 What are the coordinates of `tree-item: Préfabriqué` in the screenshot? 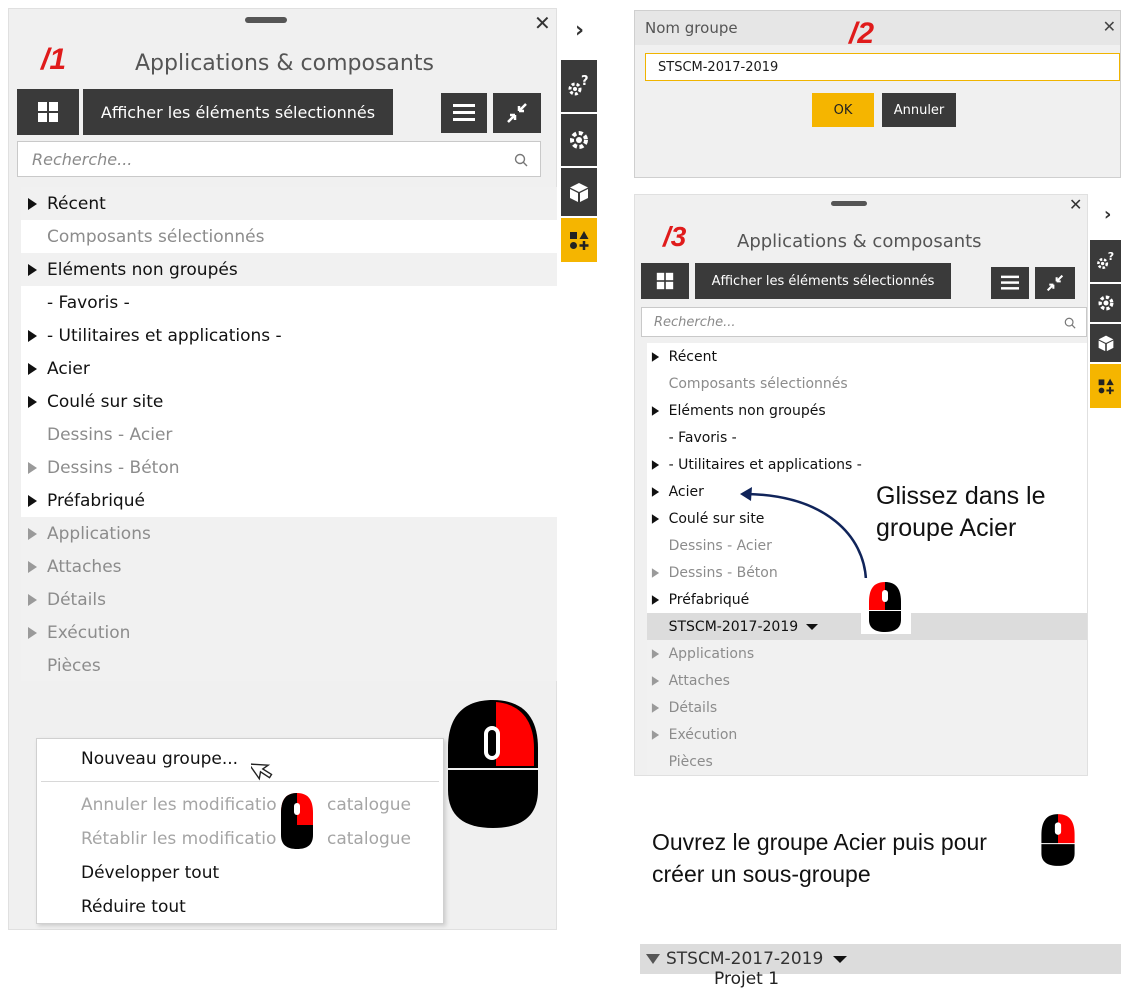 It's located at (289, 500).